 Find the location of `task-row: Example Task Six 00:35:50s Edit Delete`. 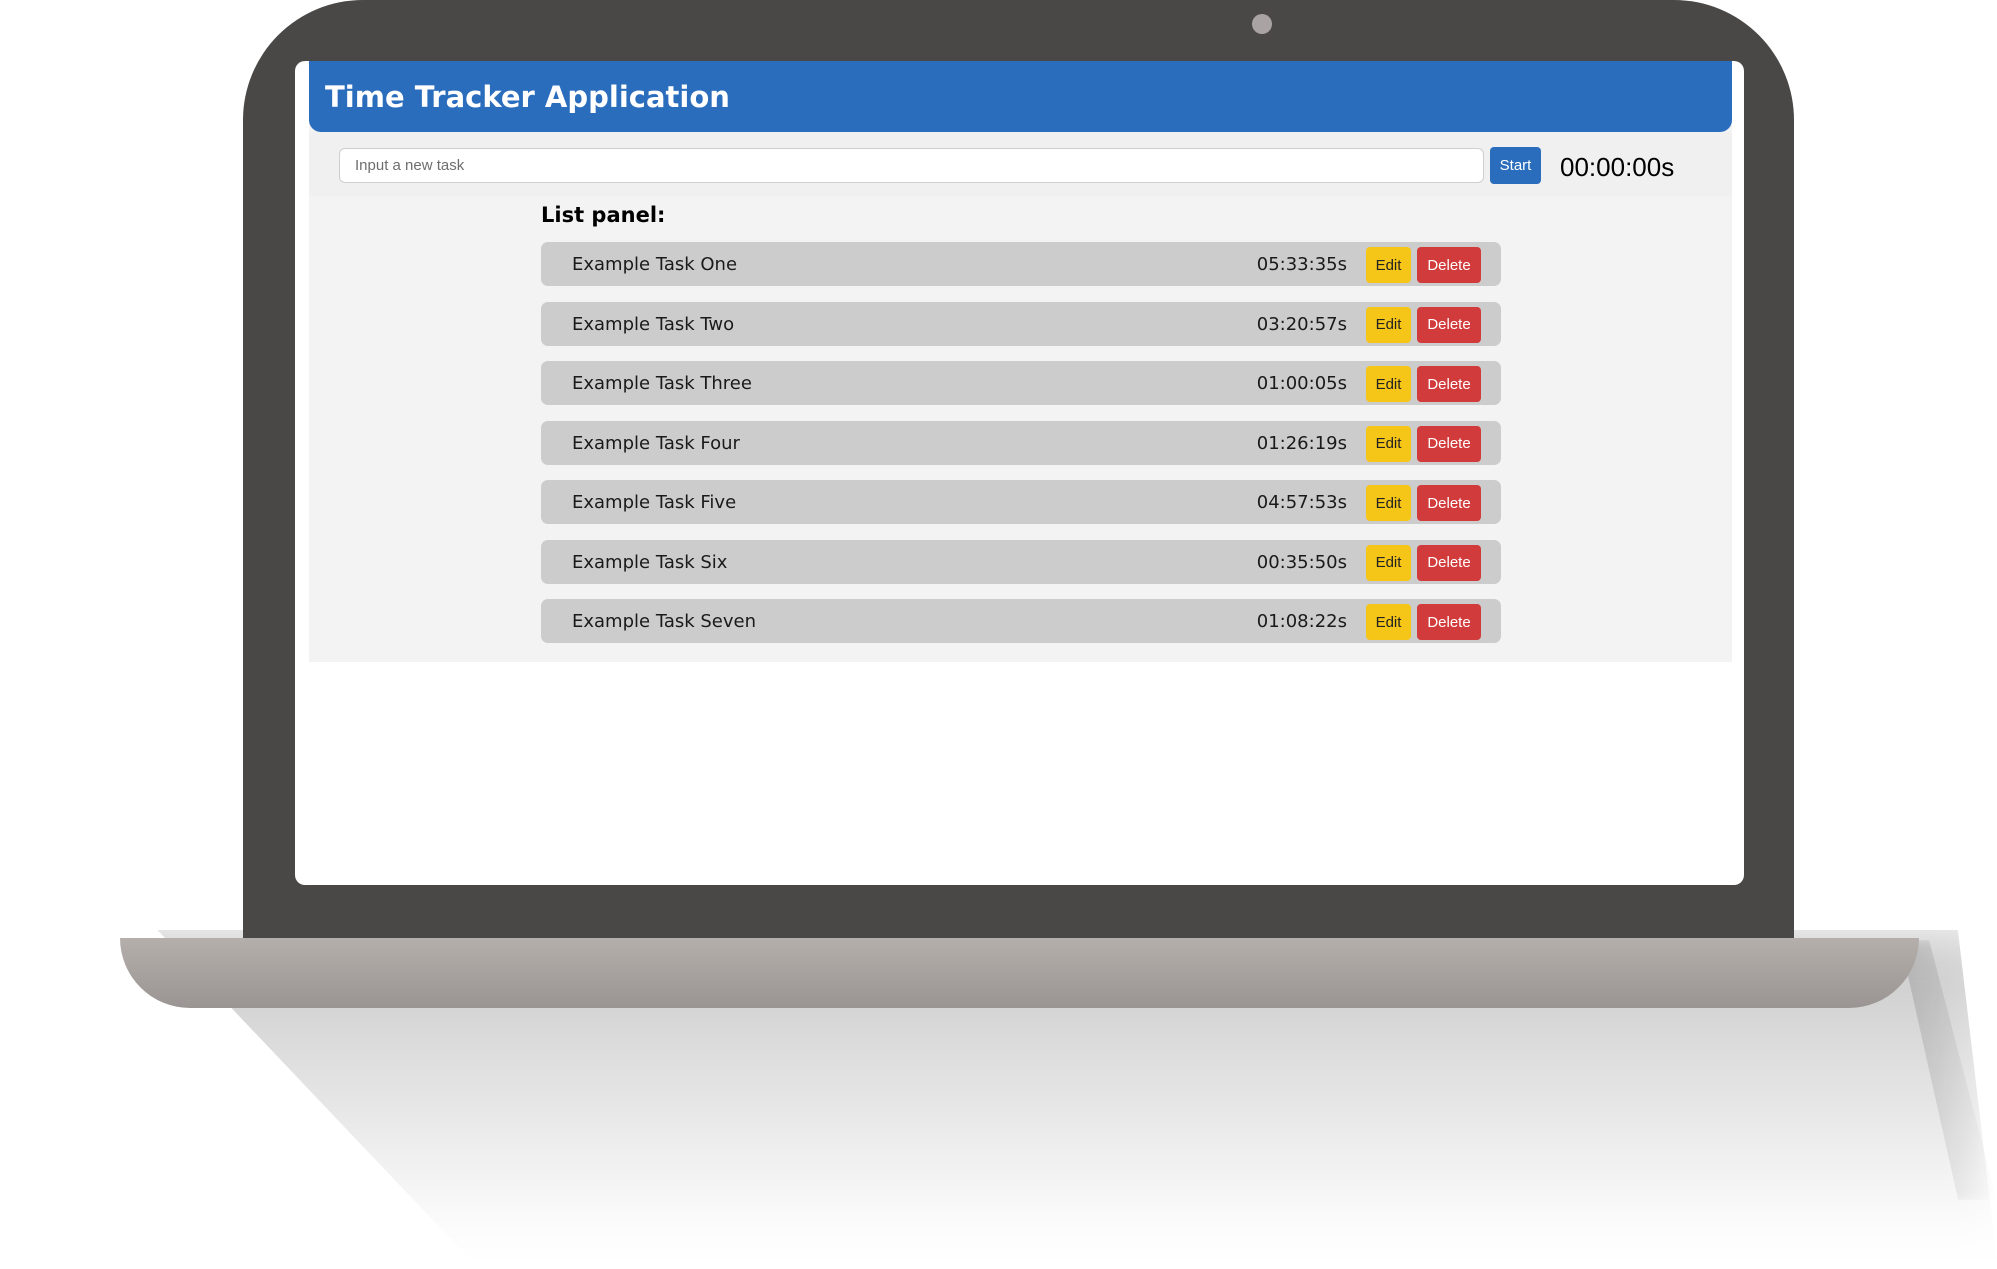

task-row: Example Task Six 00:35:50s Edit Delete is located at coordinates (1021, 561).